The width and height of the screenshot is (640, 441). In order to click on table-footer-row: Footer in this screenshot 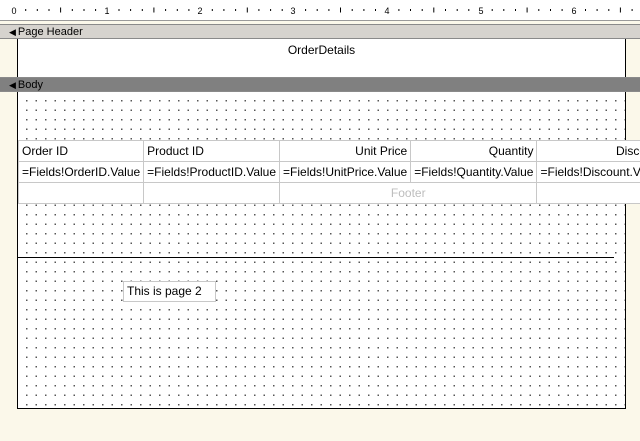, I will do `click(328, 193)`.